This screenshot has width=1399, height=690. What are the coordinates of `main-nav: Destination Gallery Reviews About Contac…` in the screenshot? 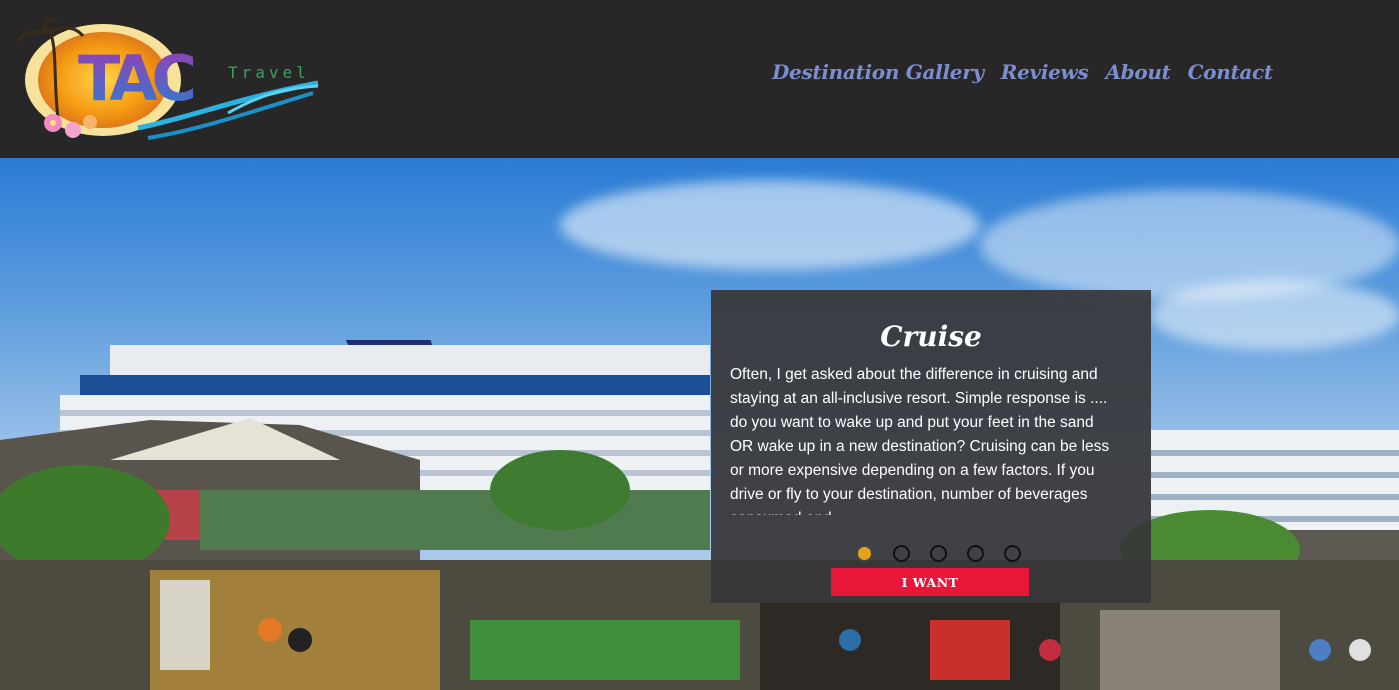 It's located at (1022, 72).